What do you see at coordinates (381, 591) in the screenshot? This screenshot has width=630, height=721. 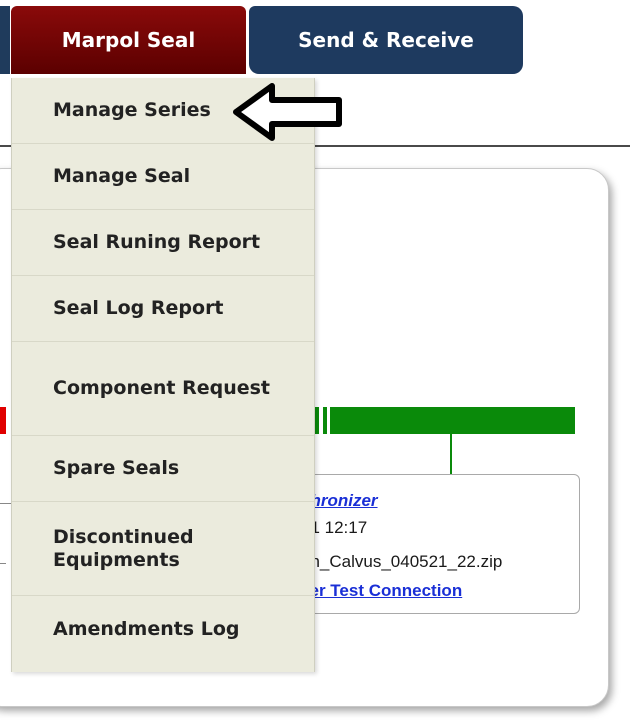 I see `test-connection-link: zer Test Connection` at bounding box center [381, 591].